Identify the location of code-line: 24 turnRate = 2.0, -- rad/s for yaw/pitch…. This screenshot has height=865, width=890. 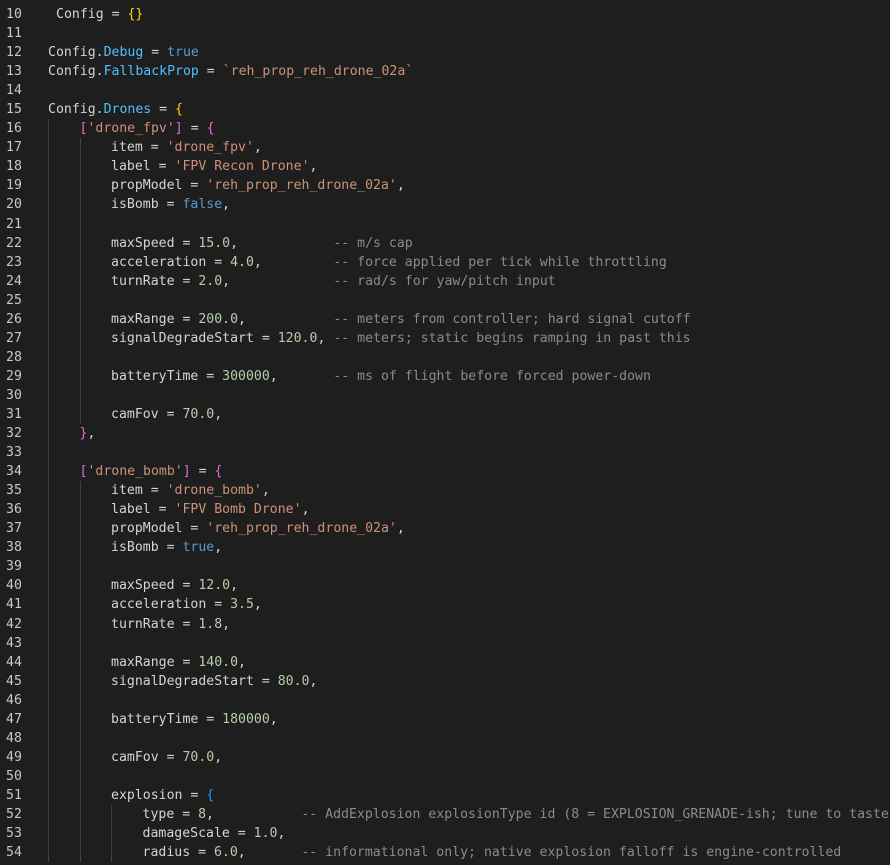
(445, 281).